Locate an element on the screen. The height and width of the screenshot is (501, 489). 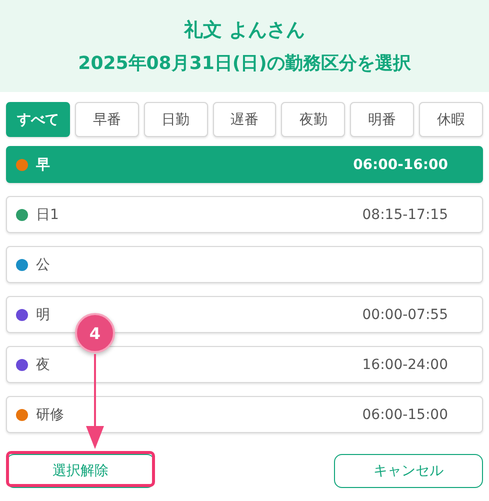
filter-tab: 早番 is located at coordinates (106, 119).